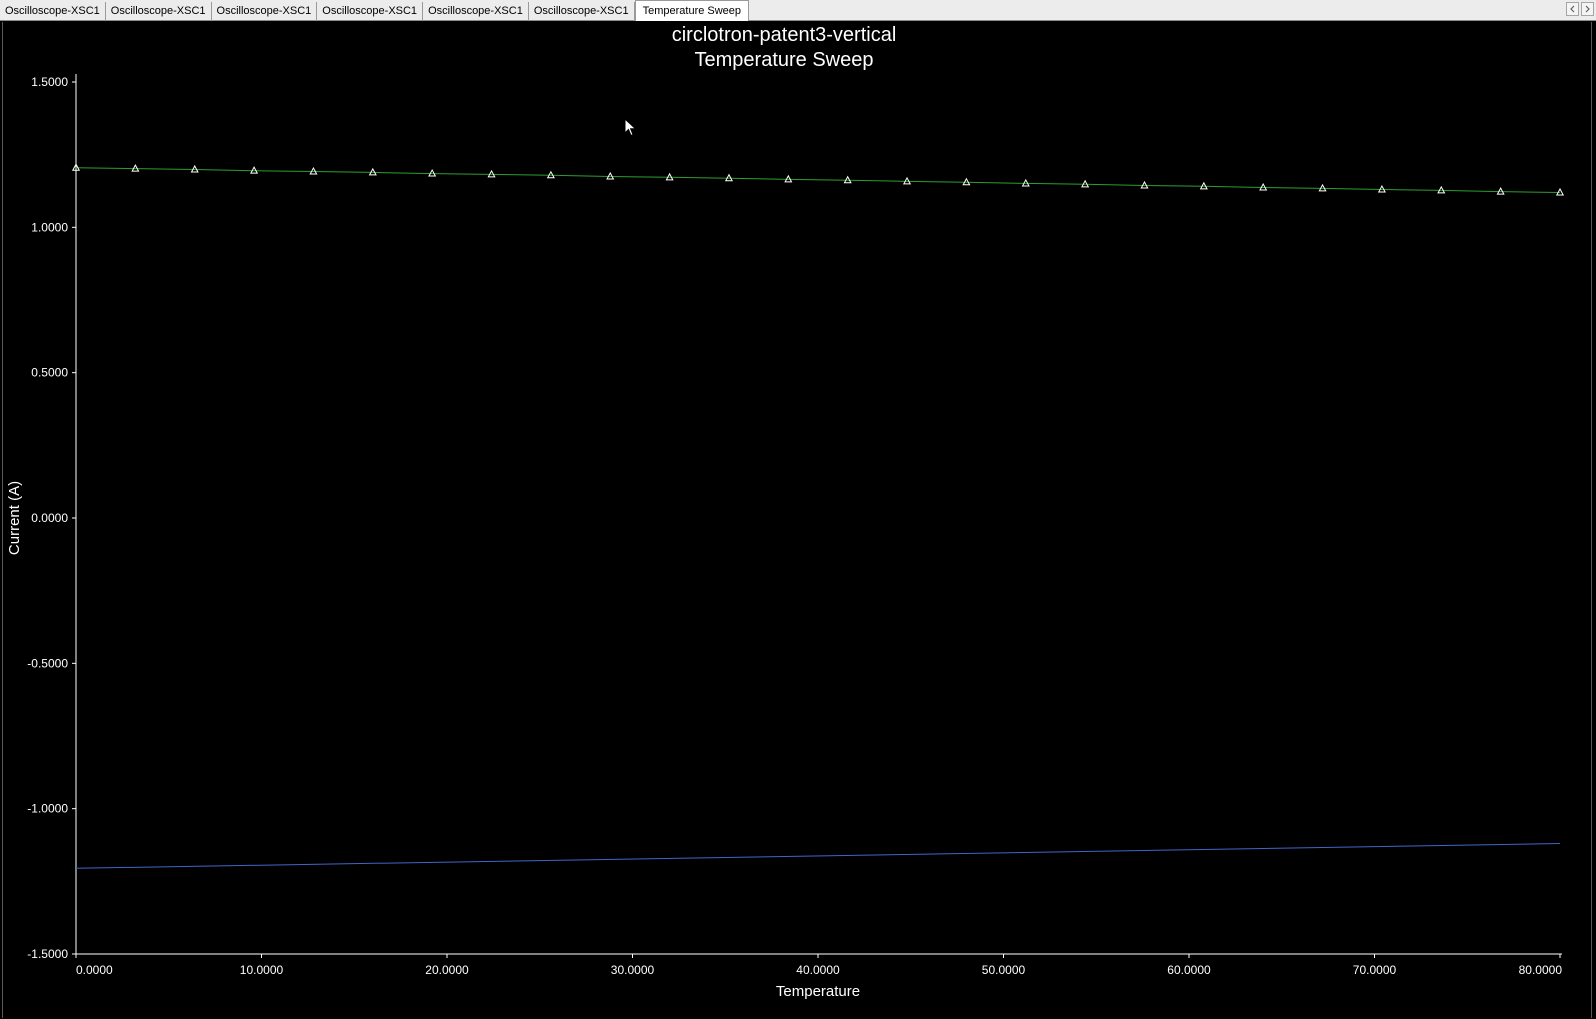 The height and width of the screenshot is (1019, 1596). I want to click on y-axis-label: Current (A), so click(14, 518).